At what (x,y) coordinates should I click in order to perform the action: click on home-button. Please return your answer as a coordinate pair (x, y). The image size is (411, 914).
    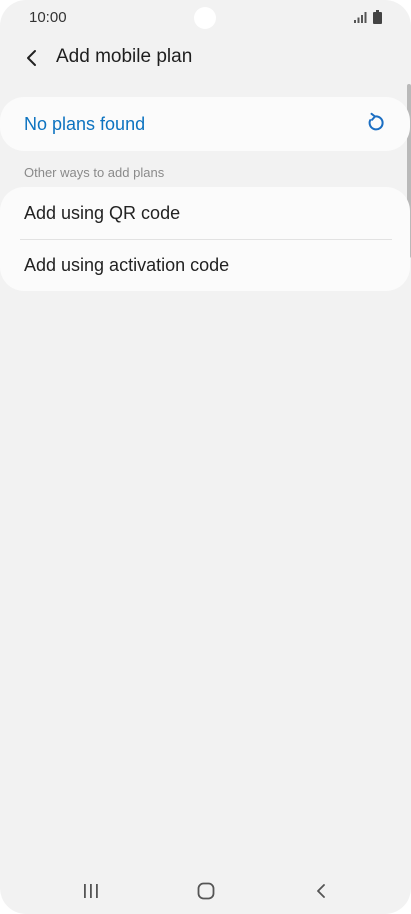
    Looking at the image, I should click on (206, 891).